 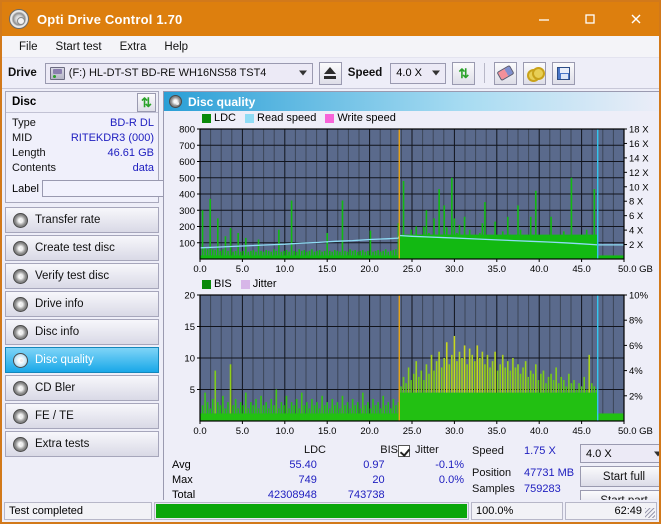 What do you see at coordinates (639, 158) in the screenshot?
I see `svg-text: 14 X` at bounding box center [639, 158].